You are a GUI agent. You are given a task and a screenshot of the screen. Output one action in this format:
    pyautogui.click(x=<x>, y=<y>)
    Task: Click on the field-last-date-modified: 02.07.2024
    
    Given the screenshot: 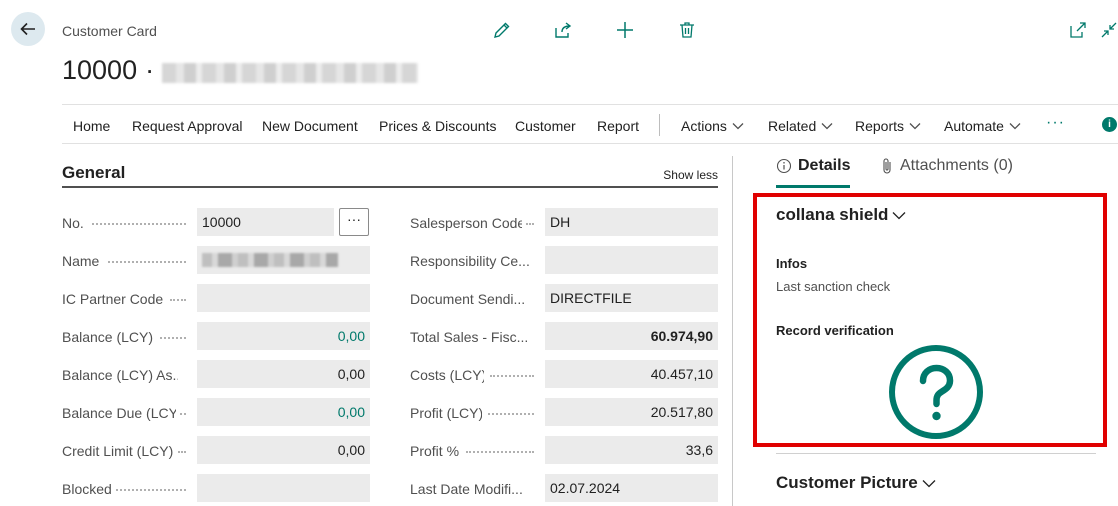 What is the action you would take?
    pyautogui.click(x=631, y=488)
    